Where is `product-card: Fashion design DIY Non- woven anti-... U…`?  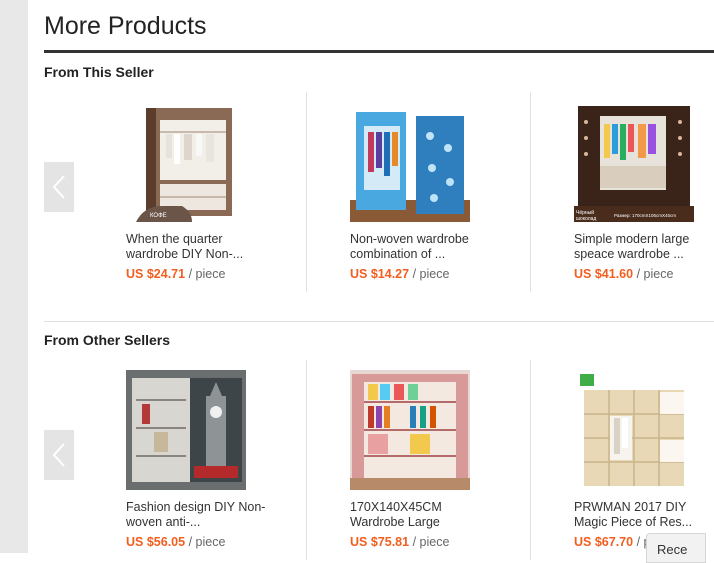
product-card: Fashion design DIY Non- woven anti-... U… is located at coordinates (188, 460).